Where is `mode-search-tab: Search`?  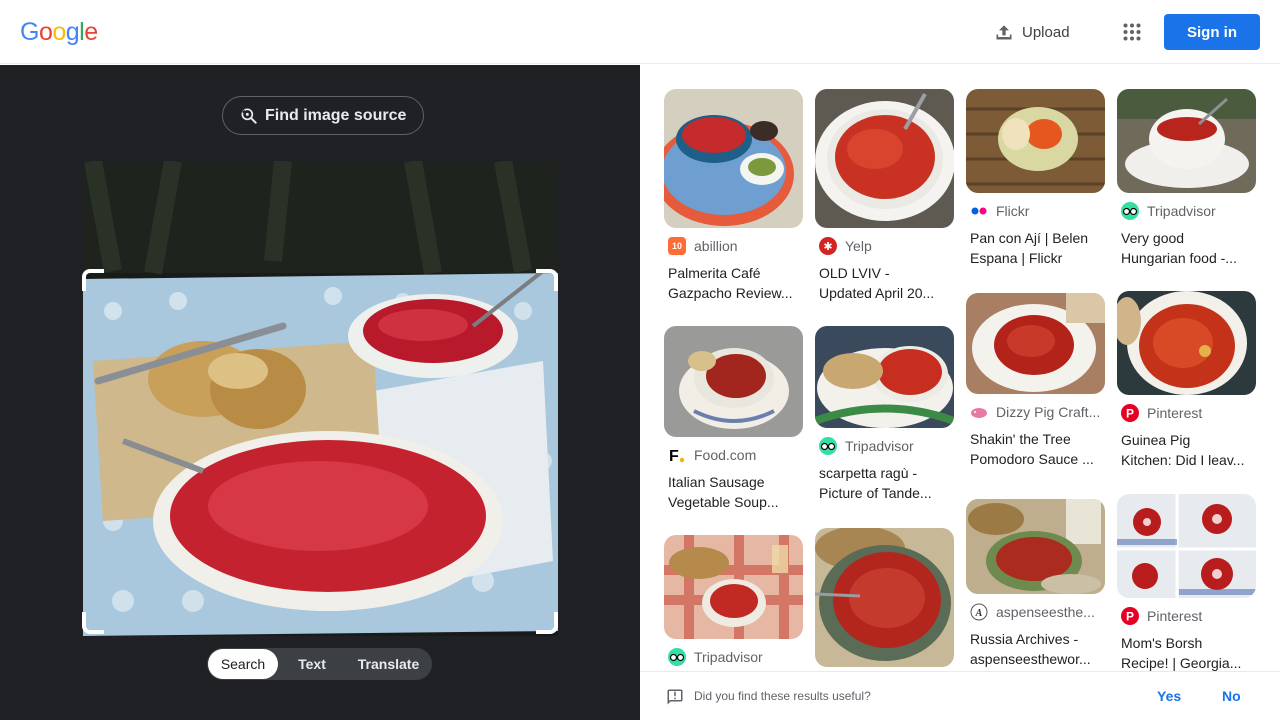 mode-search-tab: Search is located at coordinates (243, 664).